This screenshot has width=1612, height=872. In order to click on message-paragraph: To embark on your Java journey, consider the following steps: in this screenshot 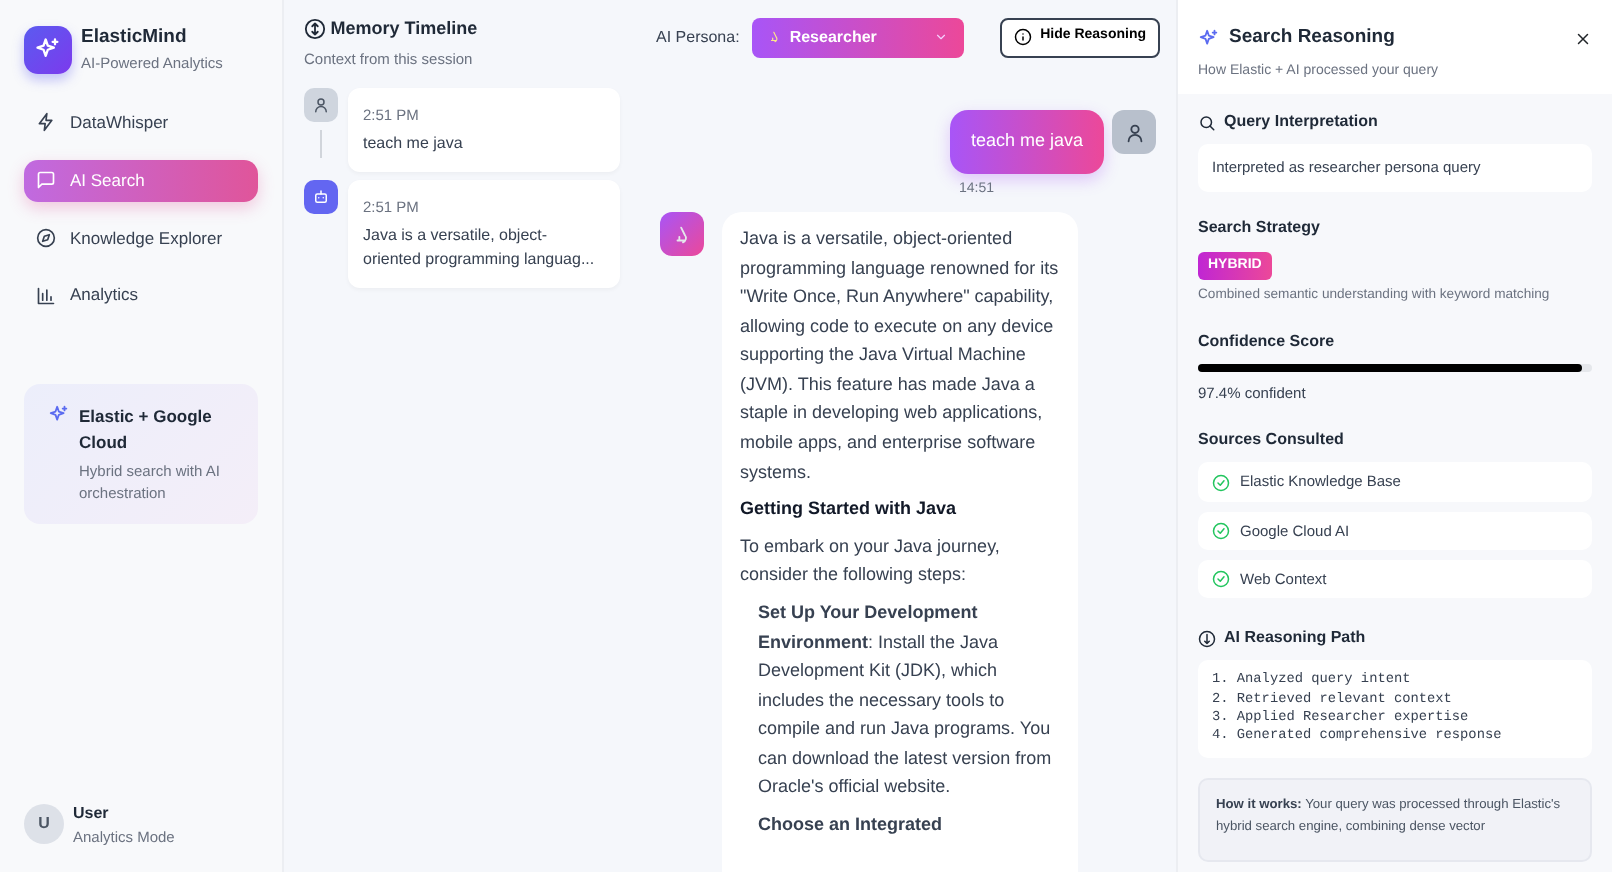, I will do `click(871, 561)`.